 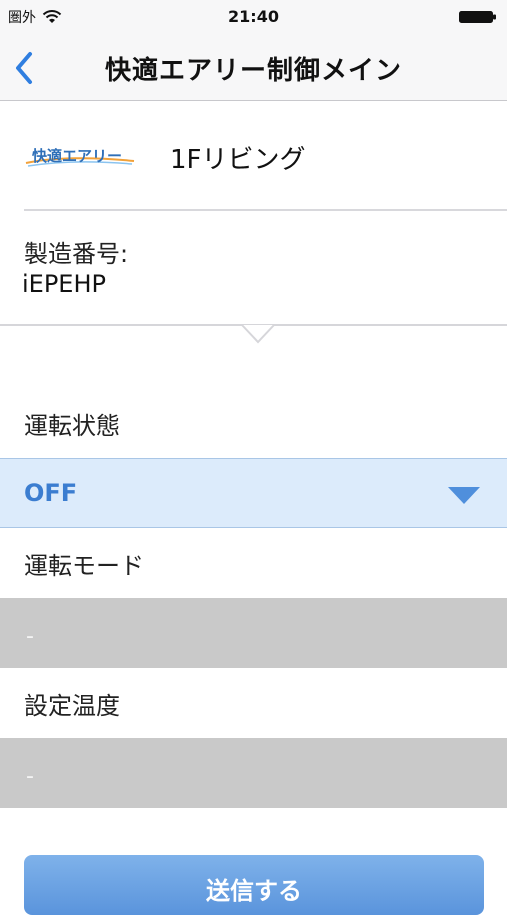 What do you see at coordinates (258, 334) in the screenshot?
I see `caret-down-icon` at bounding box center [258, 334].